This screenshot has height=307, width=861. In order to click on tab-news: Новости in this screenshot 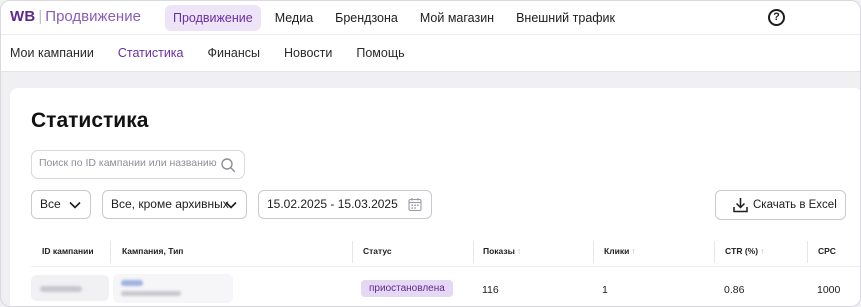, I will do `click(308, 53)`.